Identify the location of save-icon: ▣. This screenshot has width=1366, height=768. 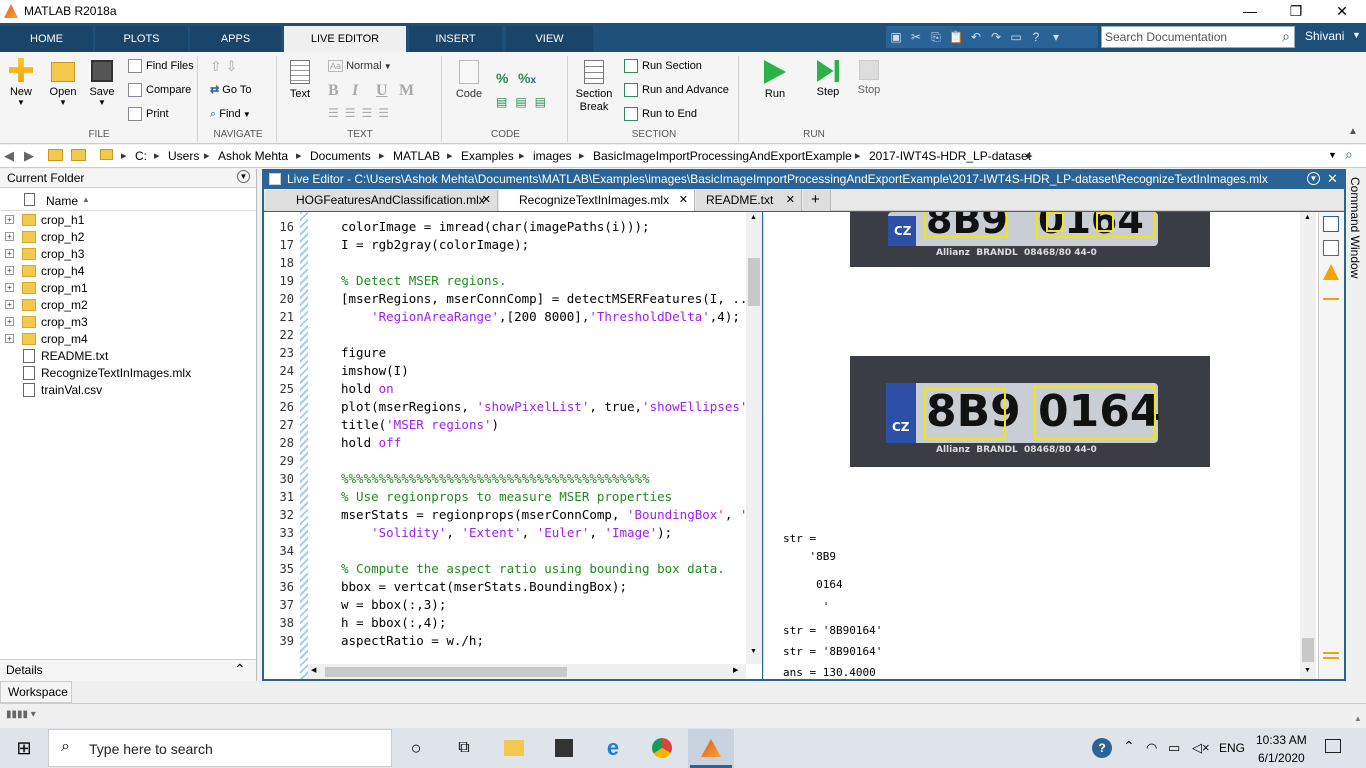
(896, 37).